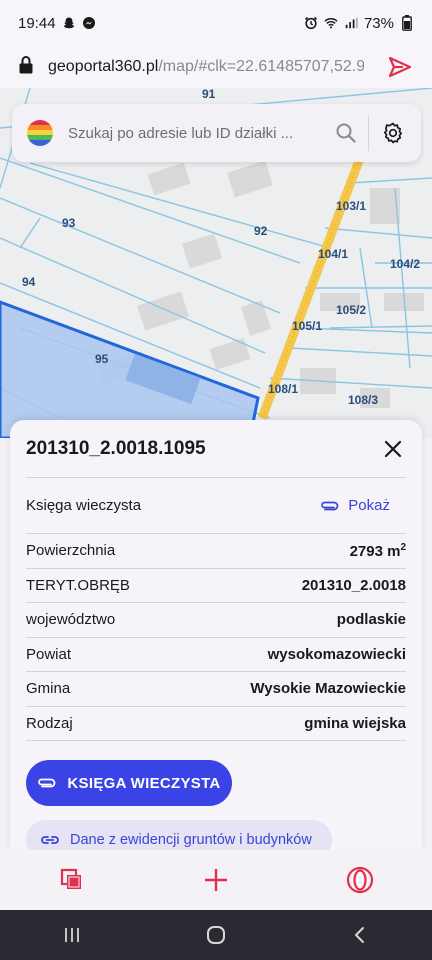 This screenshot has height=960, width=432. I want to click on show-link-label: Pokaż, so click(369, 505).